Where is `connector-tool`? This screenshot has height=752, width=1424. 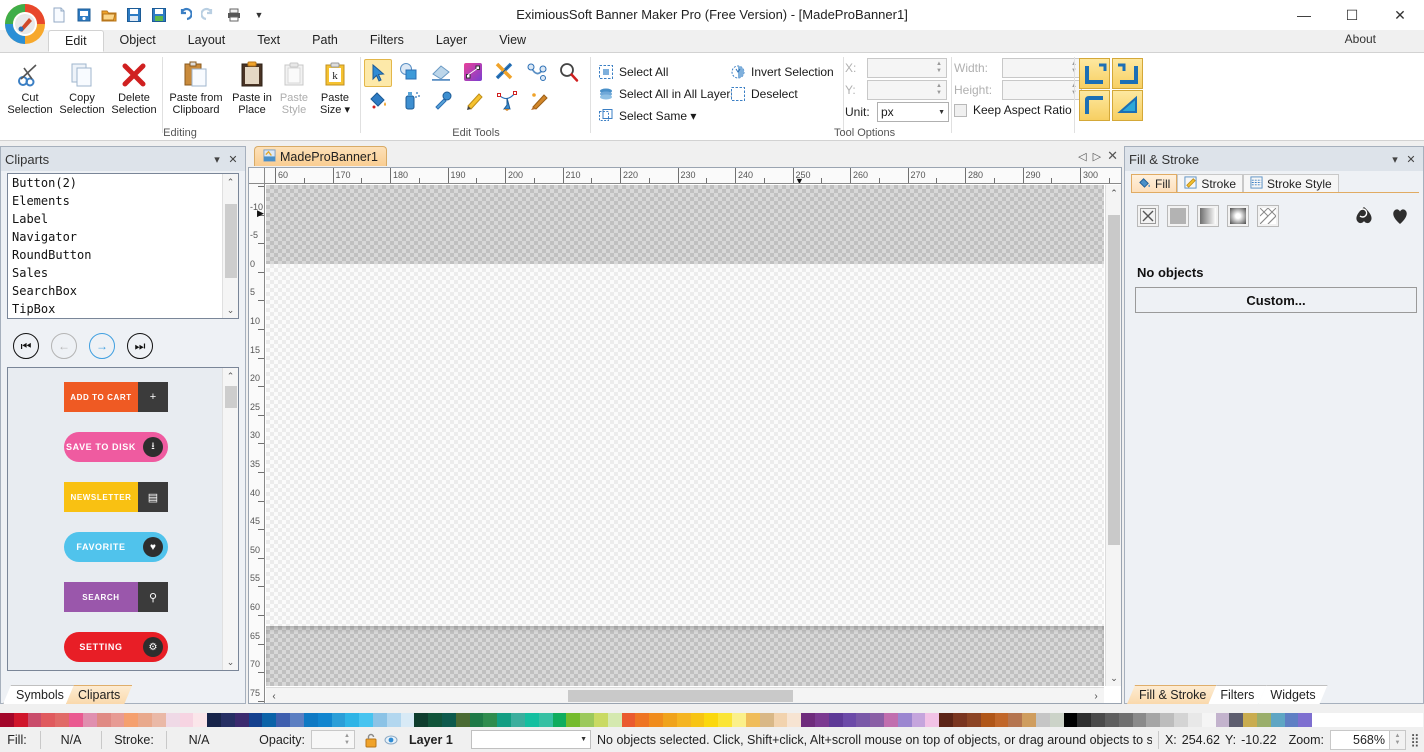 connector-tool is located at coordinates (537, 72).